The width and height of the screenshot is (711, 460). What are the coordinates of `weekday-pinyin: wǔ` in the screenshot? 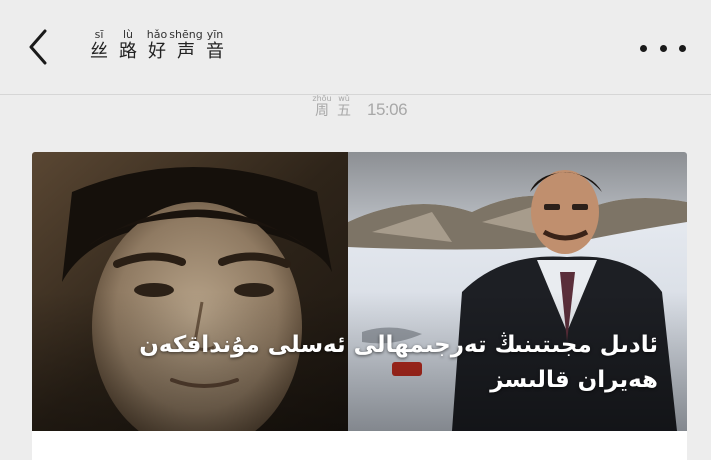 It's located at (344, 98).